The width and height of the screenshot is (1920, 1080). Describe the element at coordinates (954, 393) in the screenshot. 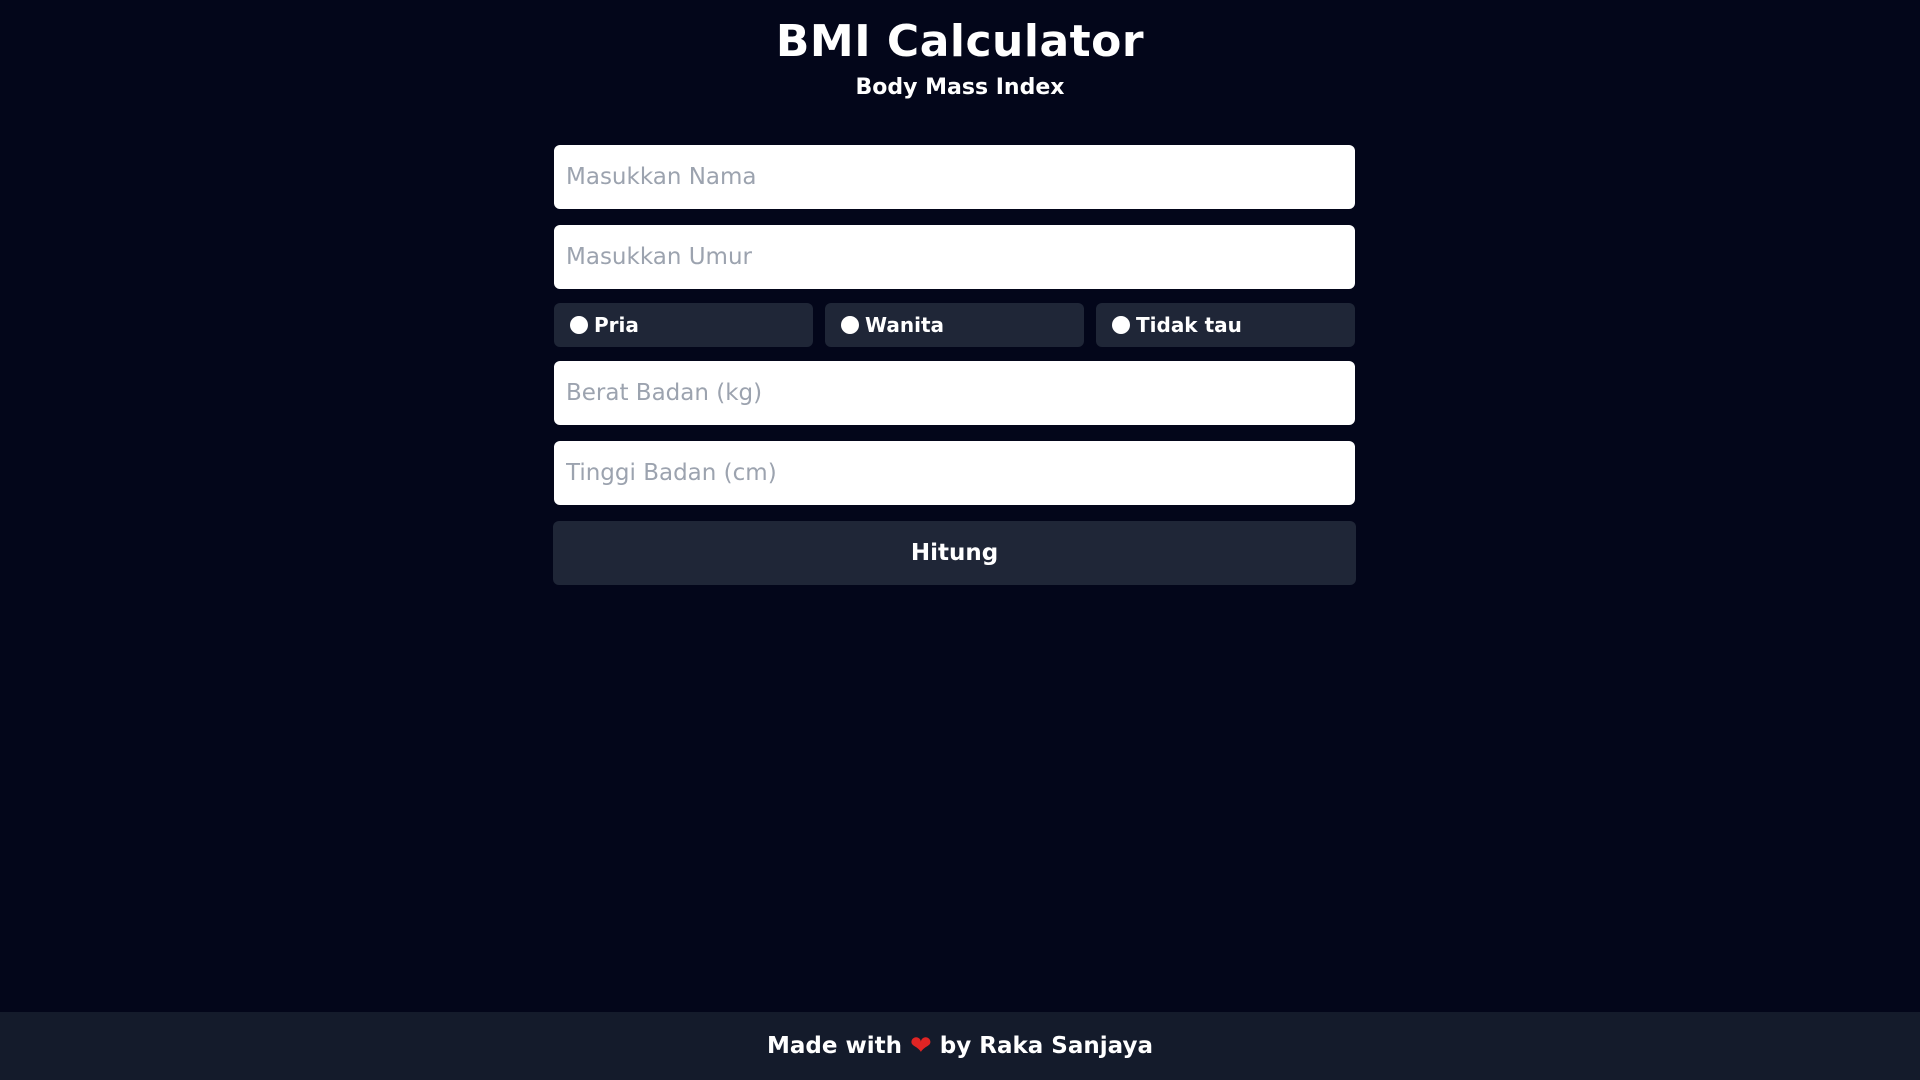

I see `weight-input` at that location.